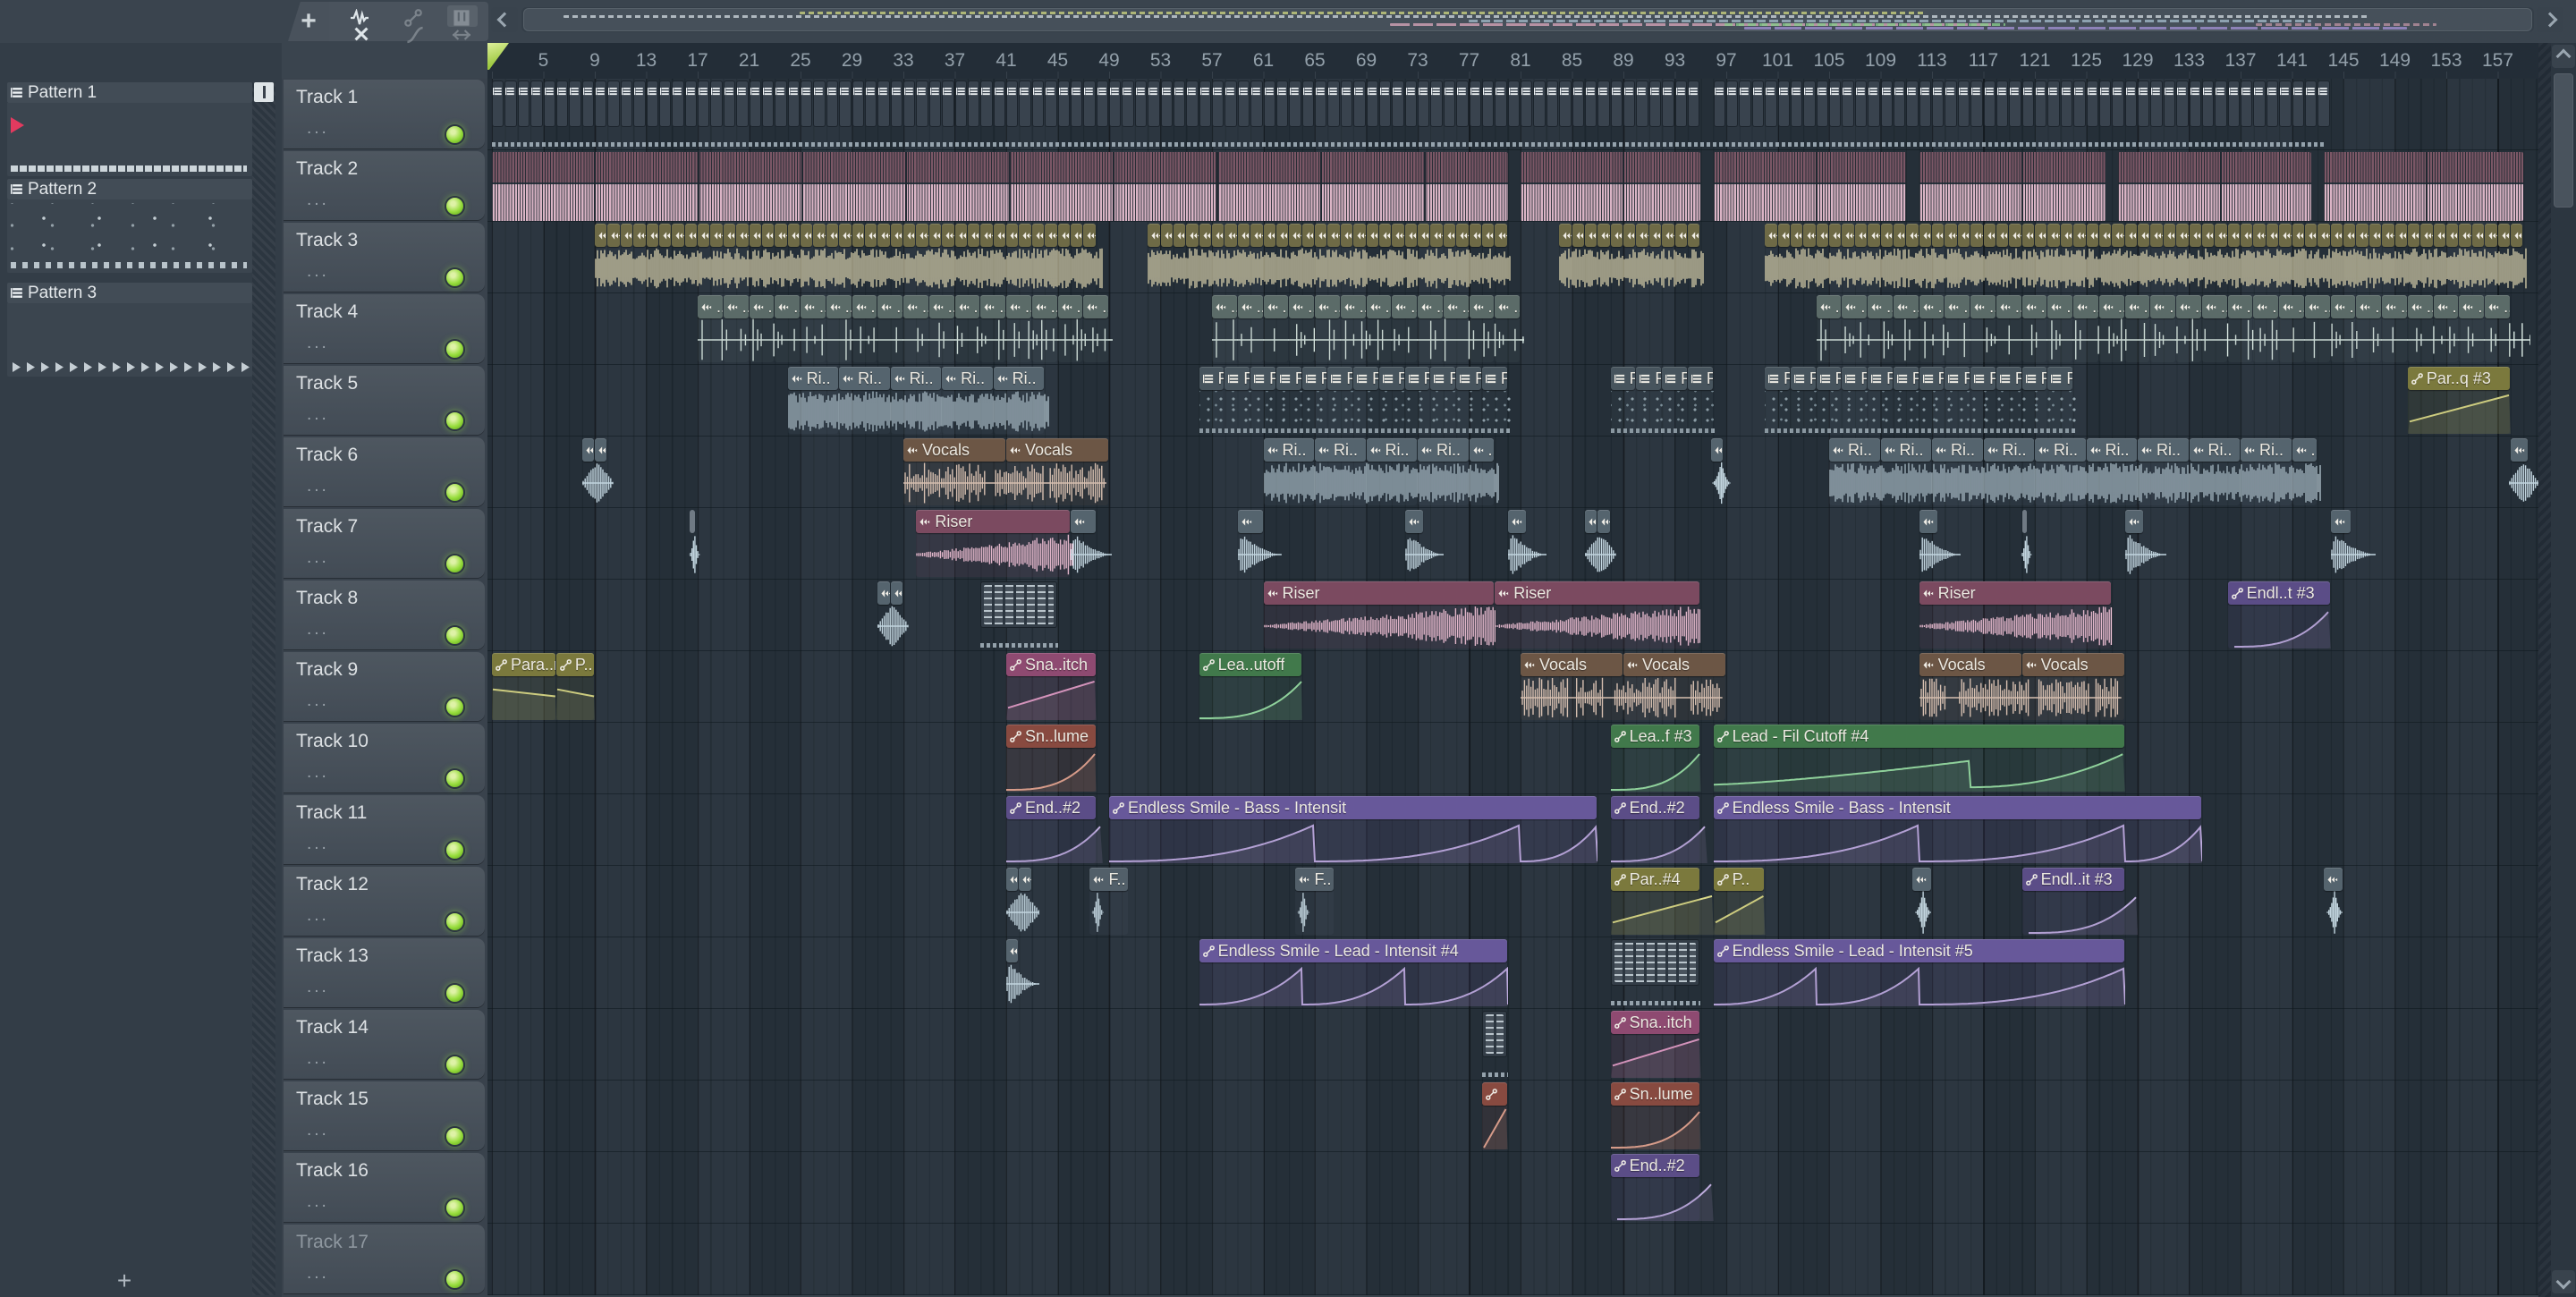  What do you see at coordinates (461, 35) in the screenshot?
I see `stretch-icon` at bounding box center [461, 35].